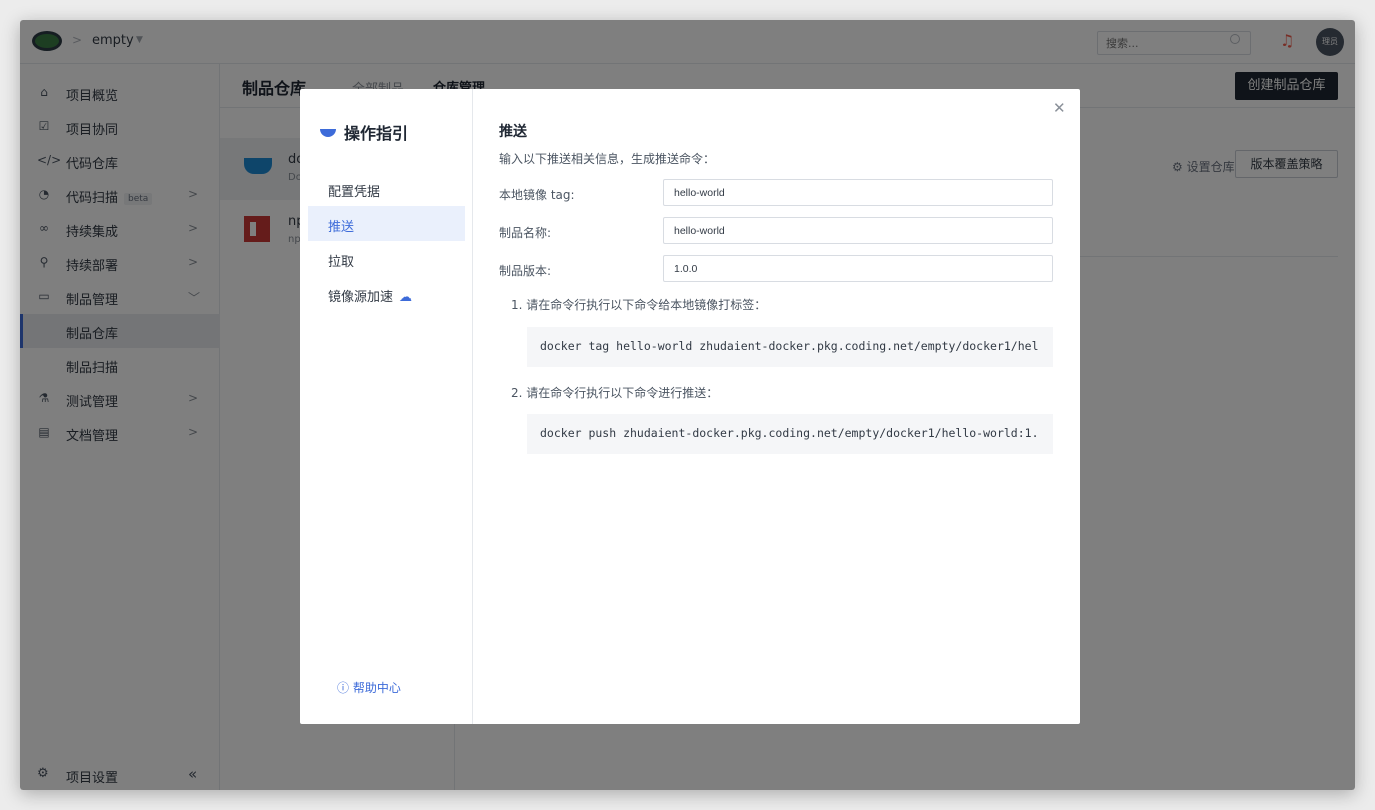  I want to click on guide-nav-mirror: 镜像源加速 ☁, so click(386, 293).